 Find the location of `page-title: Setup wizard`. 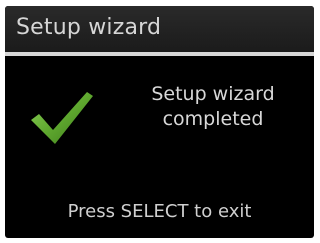

page-title: Setup wizard is located at coordinates (89, 27).